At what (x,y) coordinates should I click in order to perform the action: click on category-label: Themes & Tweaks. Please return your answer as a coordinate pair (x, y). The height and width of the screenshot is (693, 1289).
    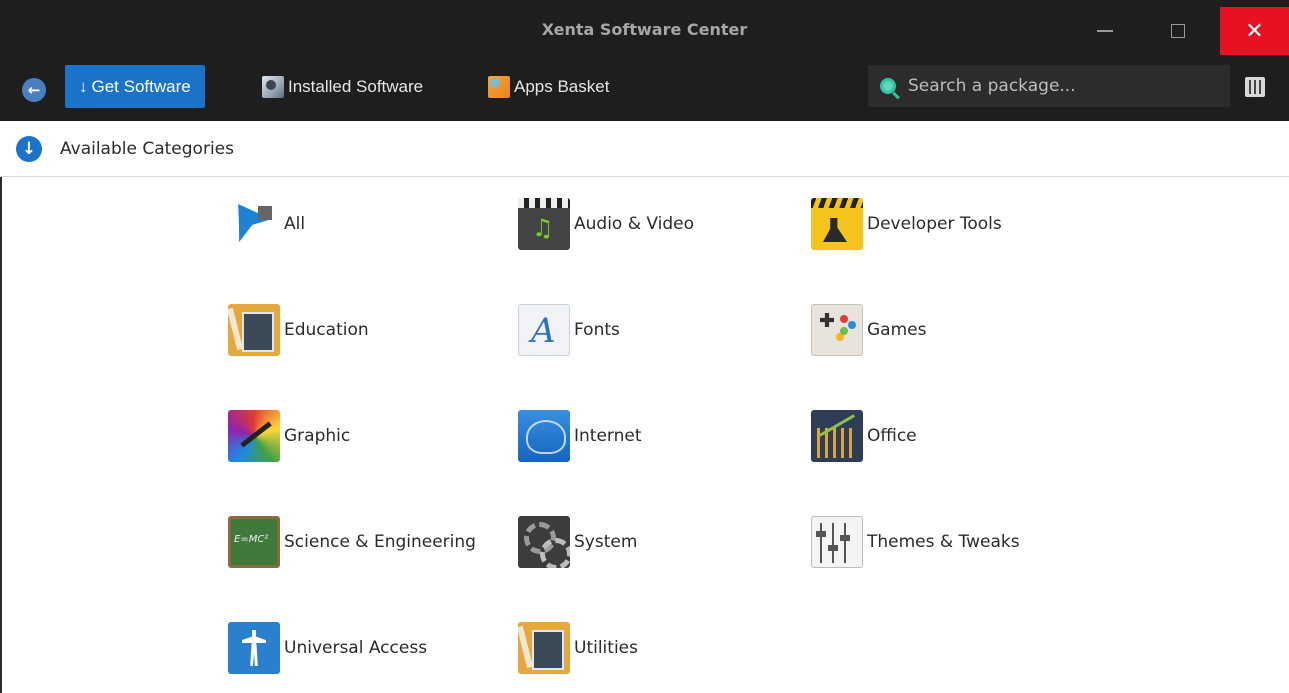
    Looking at the image, I should click on (943, 542).